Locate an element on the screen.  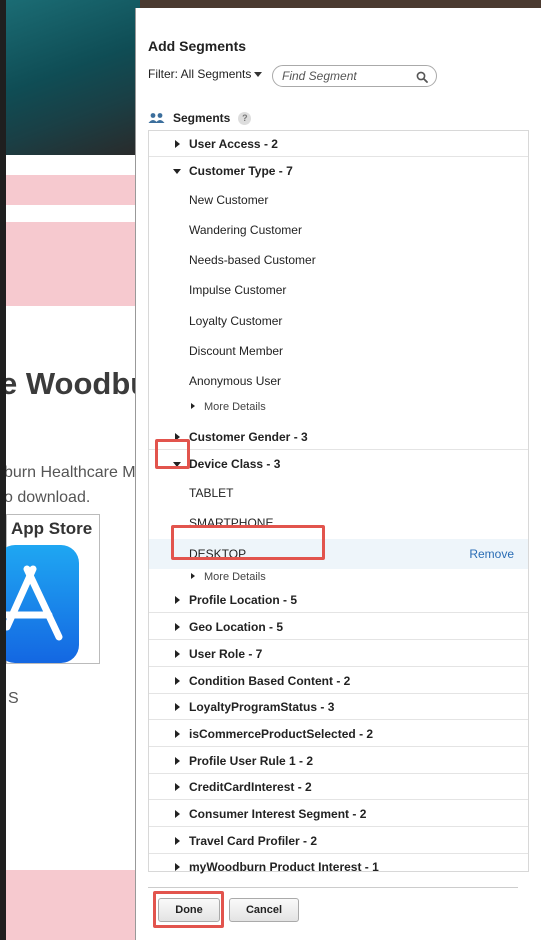
segment-group-condition-based-content: Condition Based Content - 2 is located at coordinates (338, 681).